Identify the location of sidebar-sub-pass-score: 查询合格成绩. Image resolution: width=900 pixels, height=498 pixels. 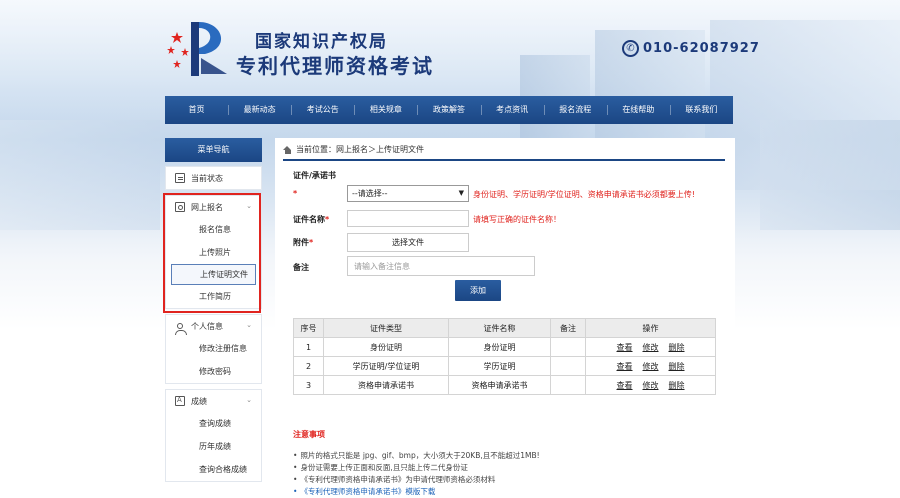
(213, 469).